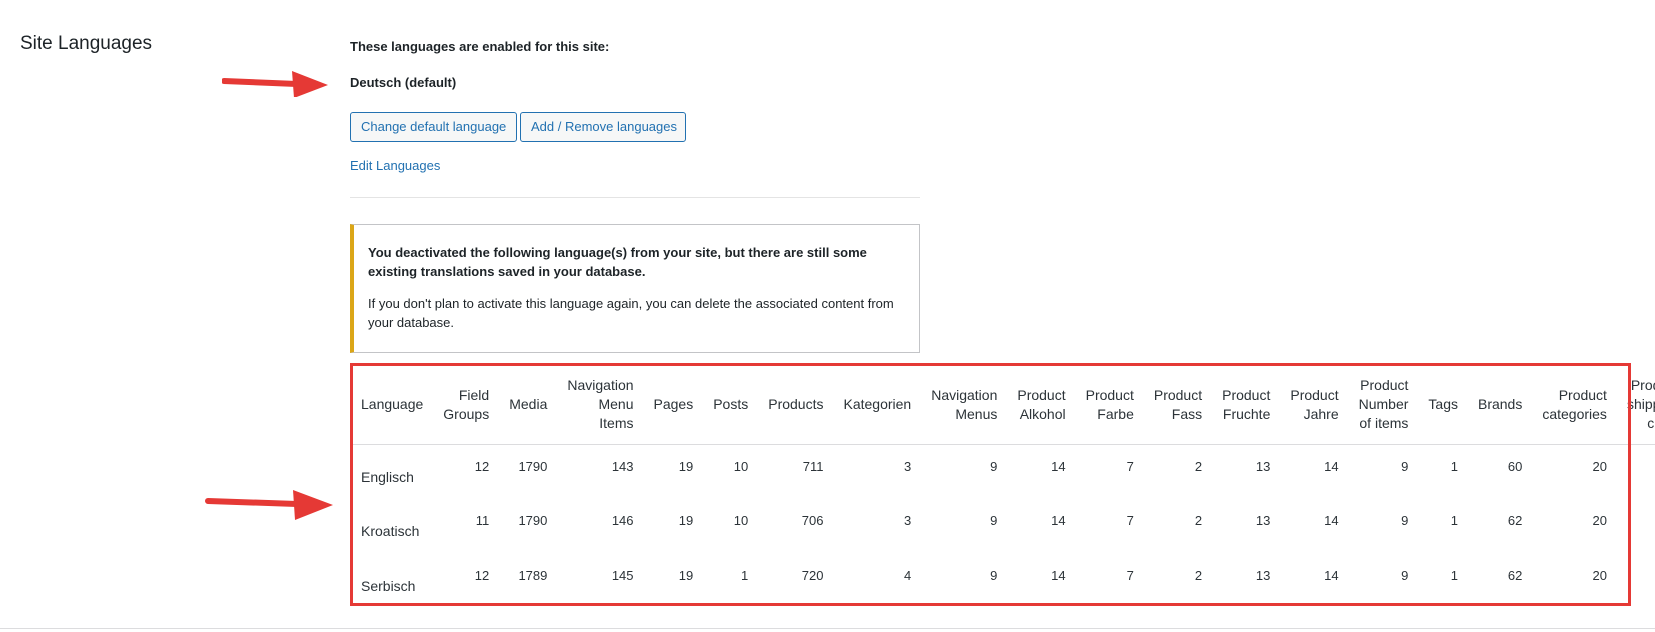 The width and height of the screenshot is (1655, 632). Describe the element at coordinates (393, 405) in the screenshot. I see `column-header: Language` at that location.